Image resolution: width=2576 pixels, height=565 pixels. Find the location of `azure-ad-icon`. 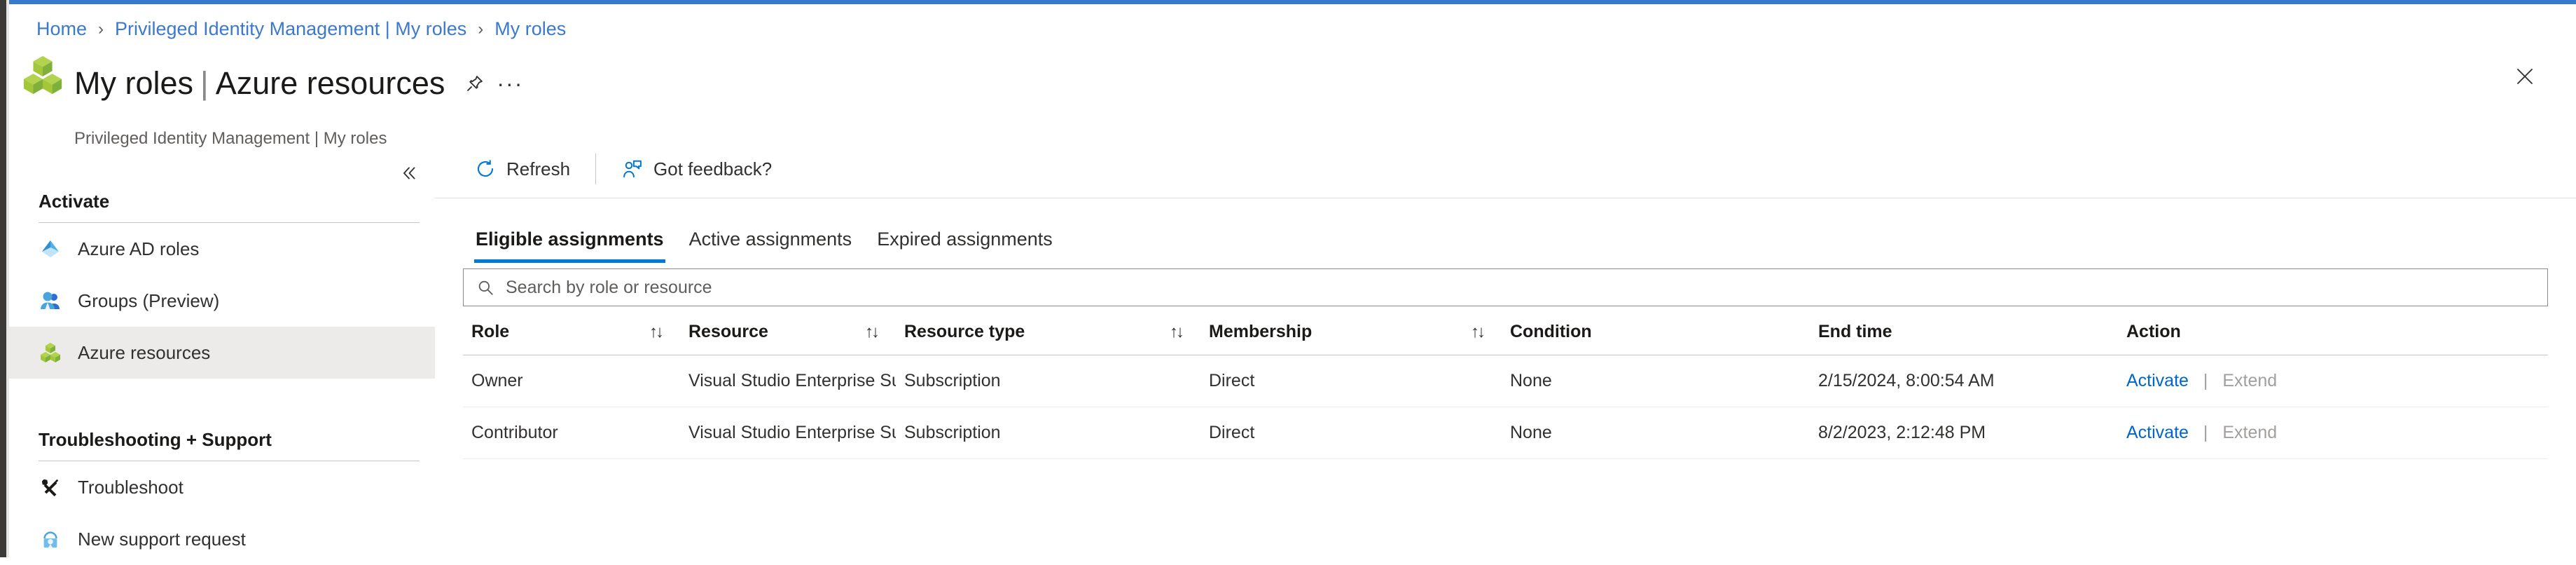

azure-ad-icon is located at coordinates (50, 249).